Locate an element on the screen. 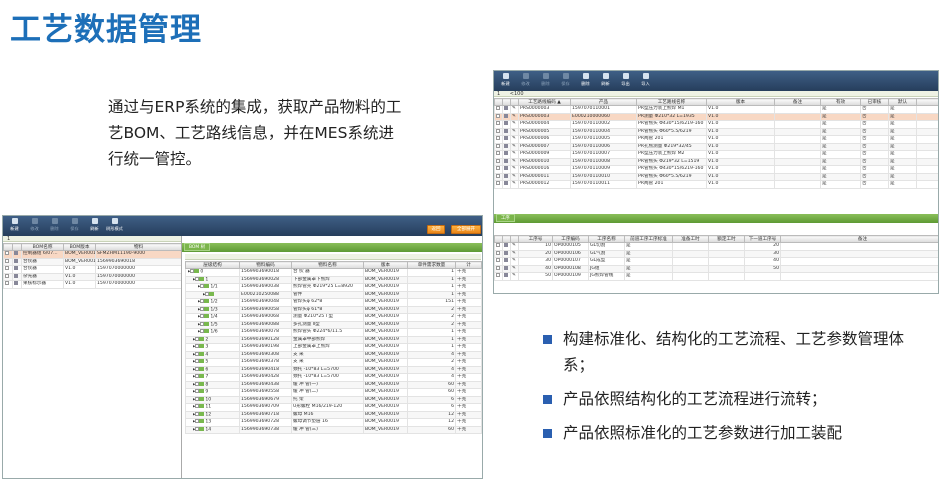 The height and width of the screenshot is (484, 946). toolbar-button: 保存 is located at coordinates (74, 225).